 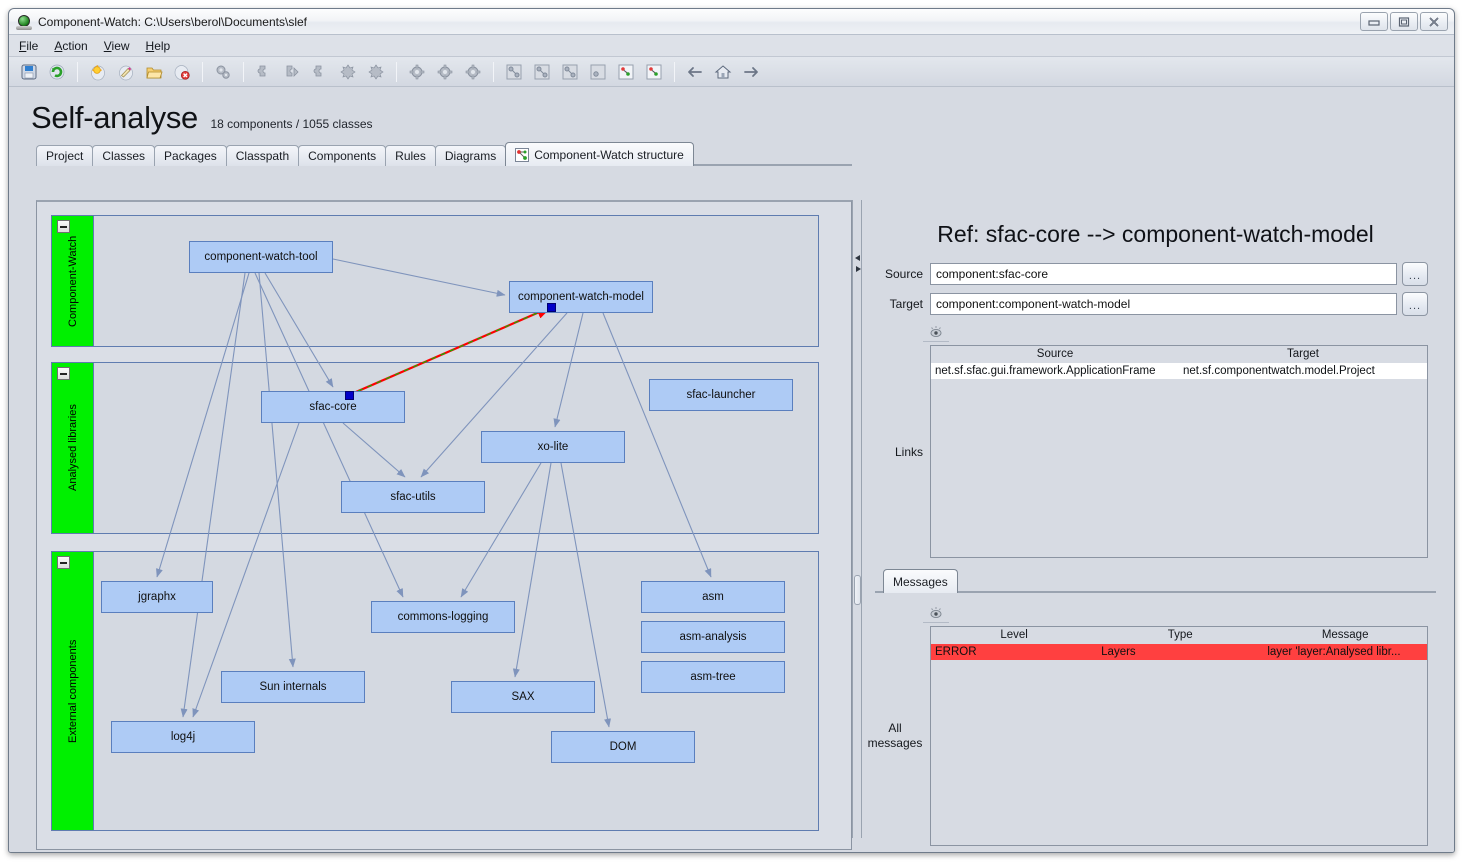 I want to click on tab-diagrams: Diagrams, so click(x=470, y=155).